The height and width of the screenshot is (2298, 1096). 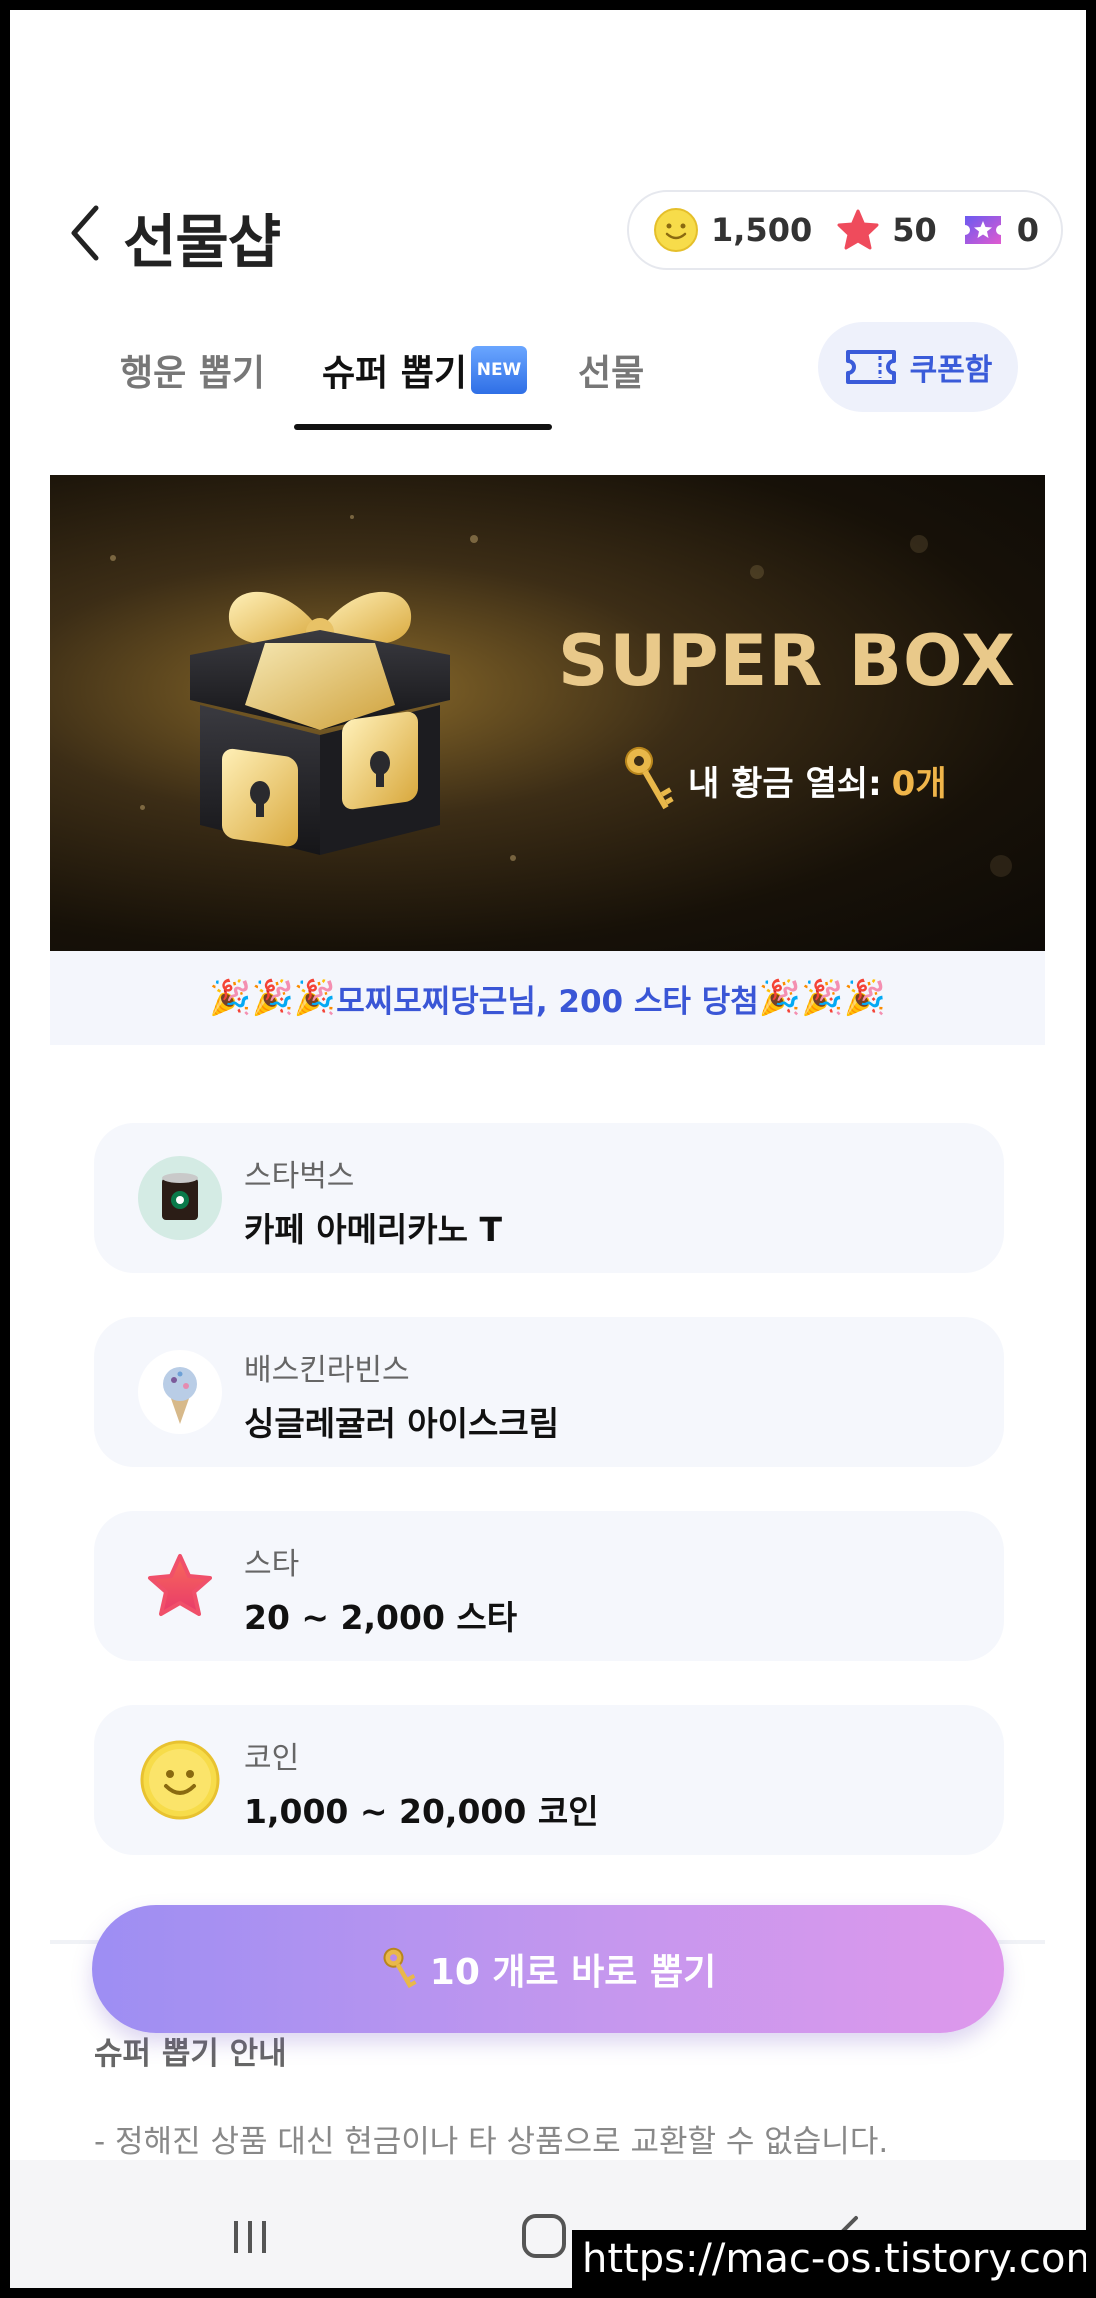 I want to click on watermark: https://mac-os.tistory.com, so click(x=829, y=2259).